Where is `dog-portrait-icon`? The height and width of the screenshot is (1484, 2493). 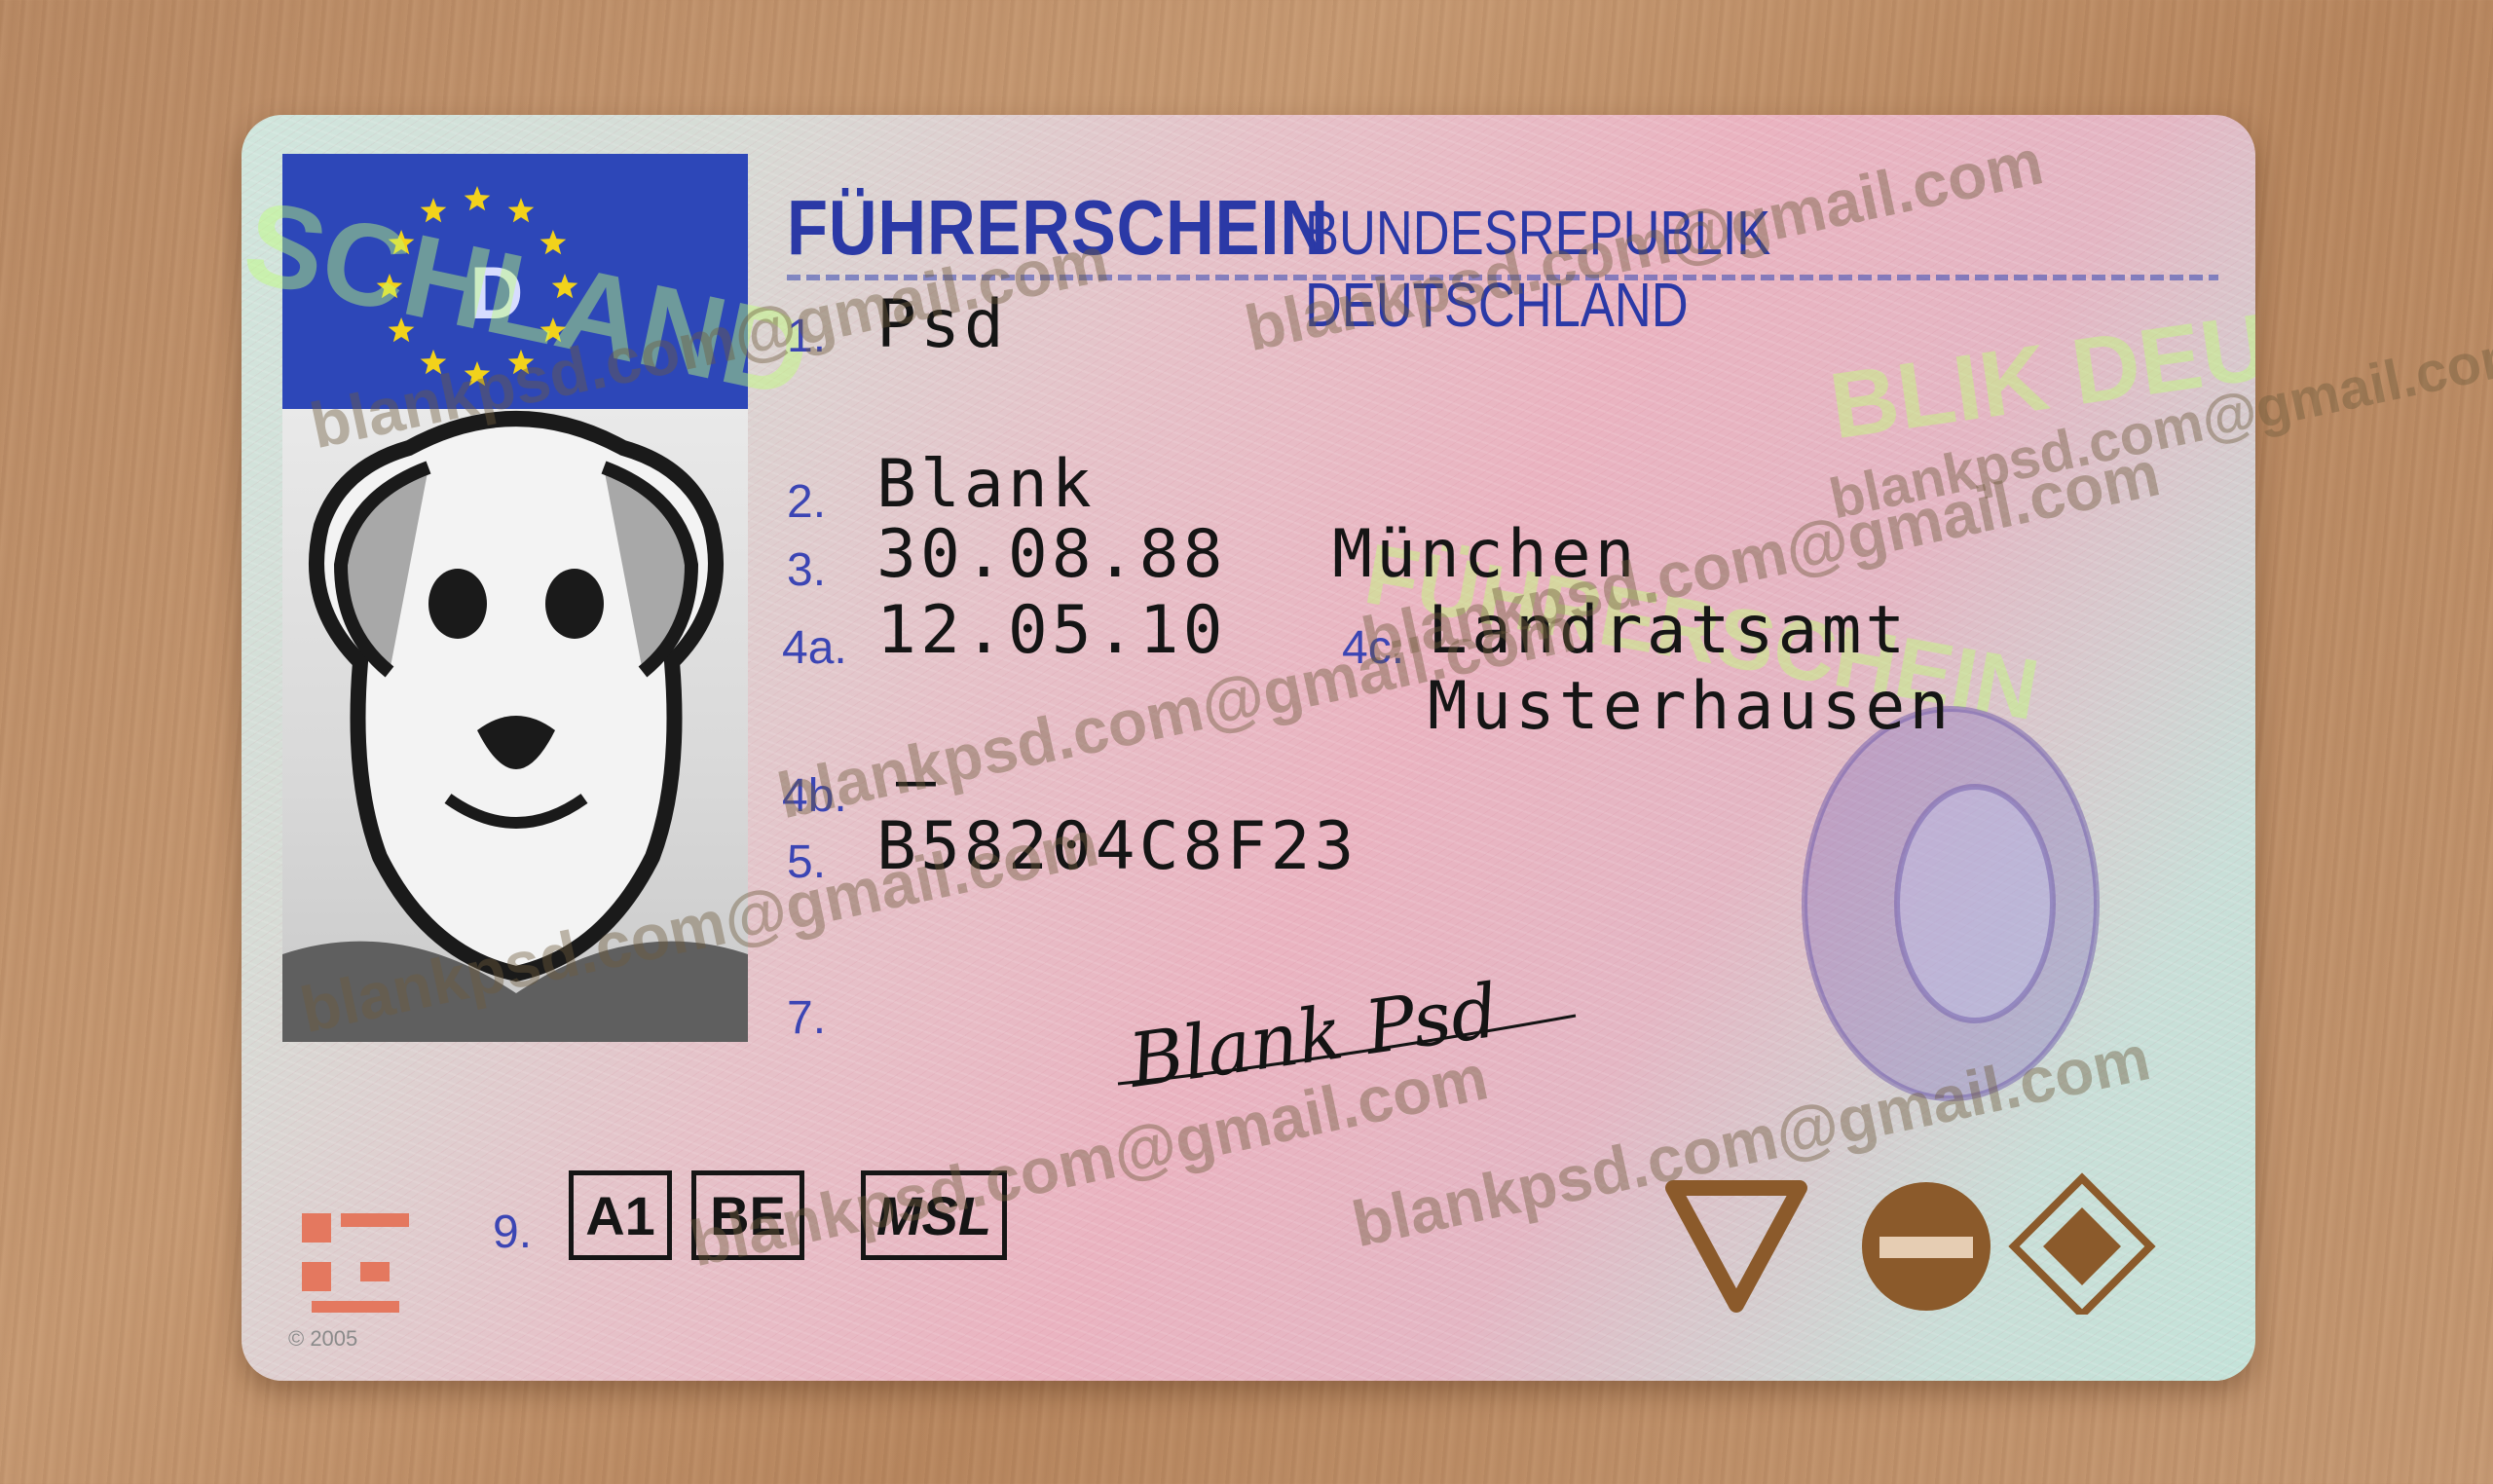
dog-portrait-icon is located at coordinates (515, 726).